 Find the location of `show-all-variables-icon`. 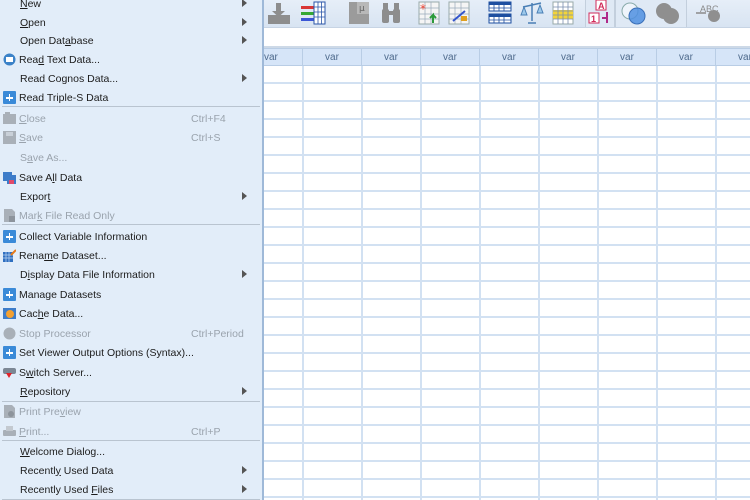

show-all-variables-icon is located at coordinates (667, 13).